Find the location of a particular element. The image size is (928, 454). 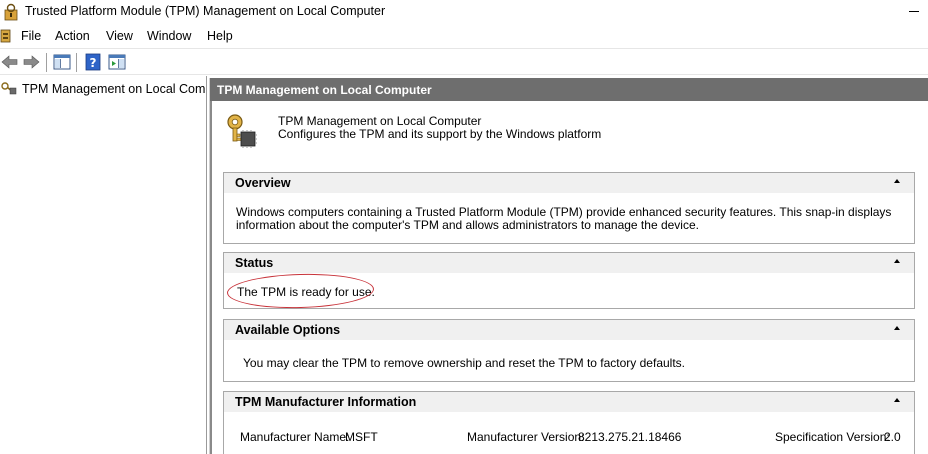

highlight-oval is located at coordinates (300, 291).